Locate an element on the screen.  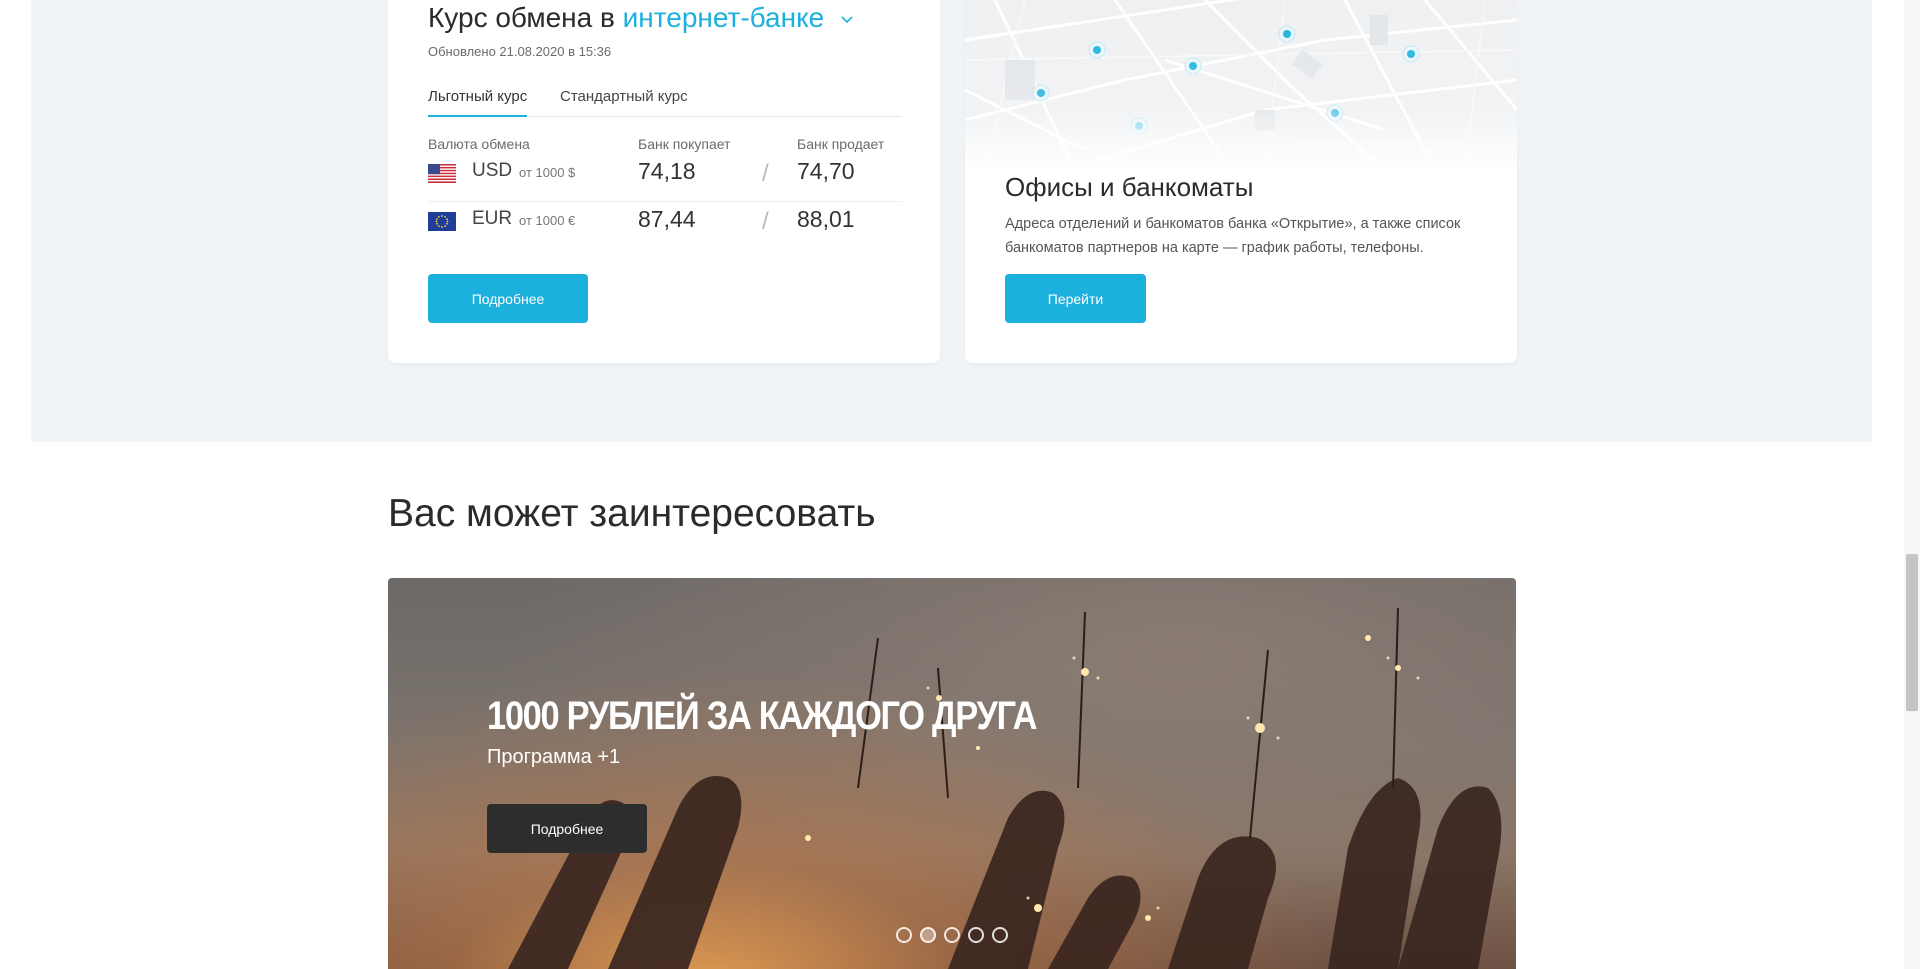
carousel-dots is located at coordinates (952, 935).